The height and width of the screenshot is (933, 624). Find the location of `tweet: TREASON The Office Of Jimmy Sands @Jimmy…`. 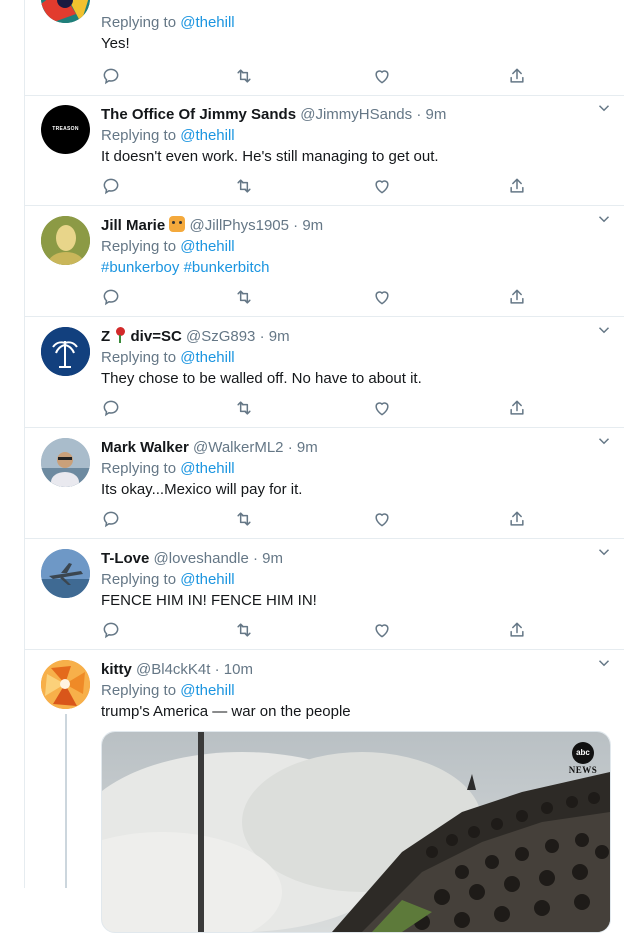

tweet: TREASON The Office Of Jimmy Sands @Jimmy… is located at coordinates (324, 150).